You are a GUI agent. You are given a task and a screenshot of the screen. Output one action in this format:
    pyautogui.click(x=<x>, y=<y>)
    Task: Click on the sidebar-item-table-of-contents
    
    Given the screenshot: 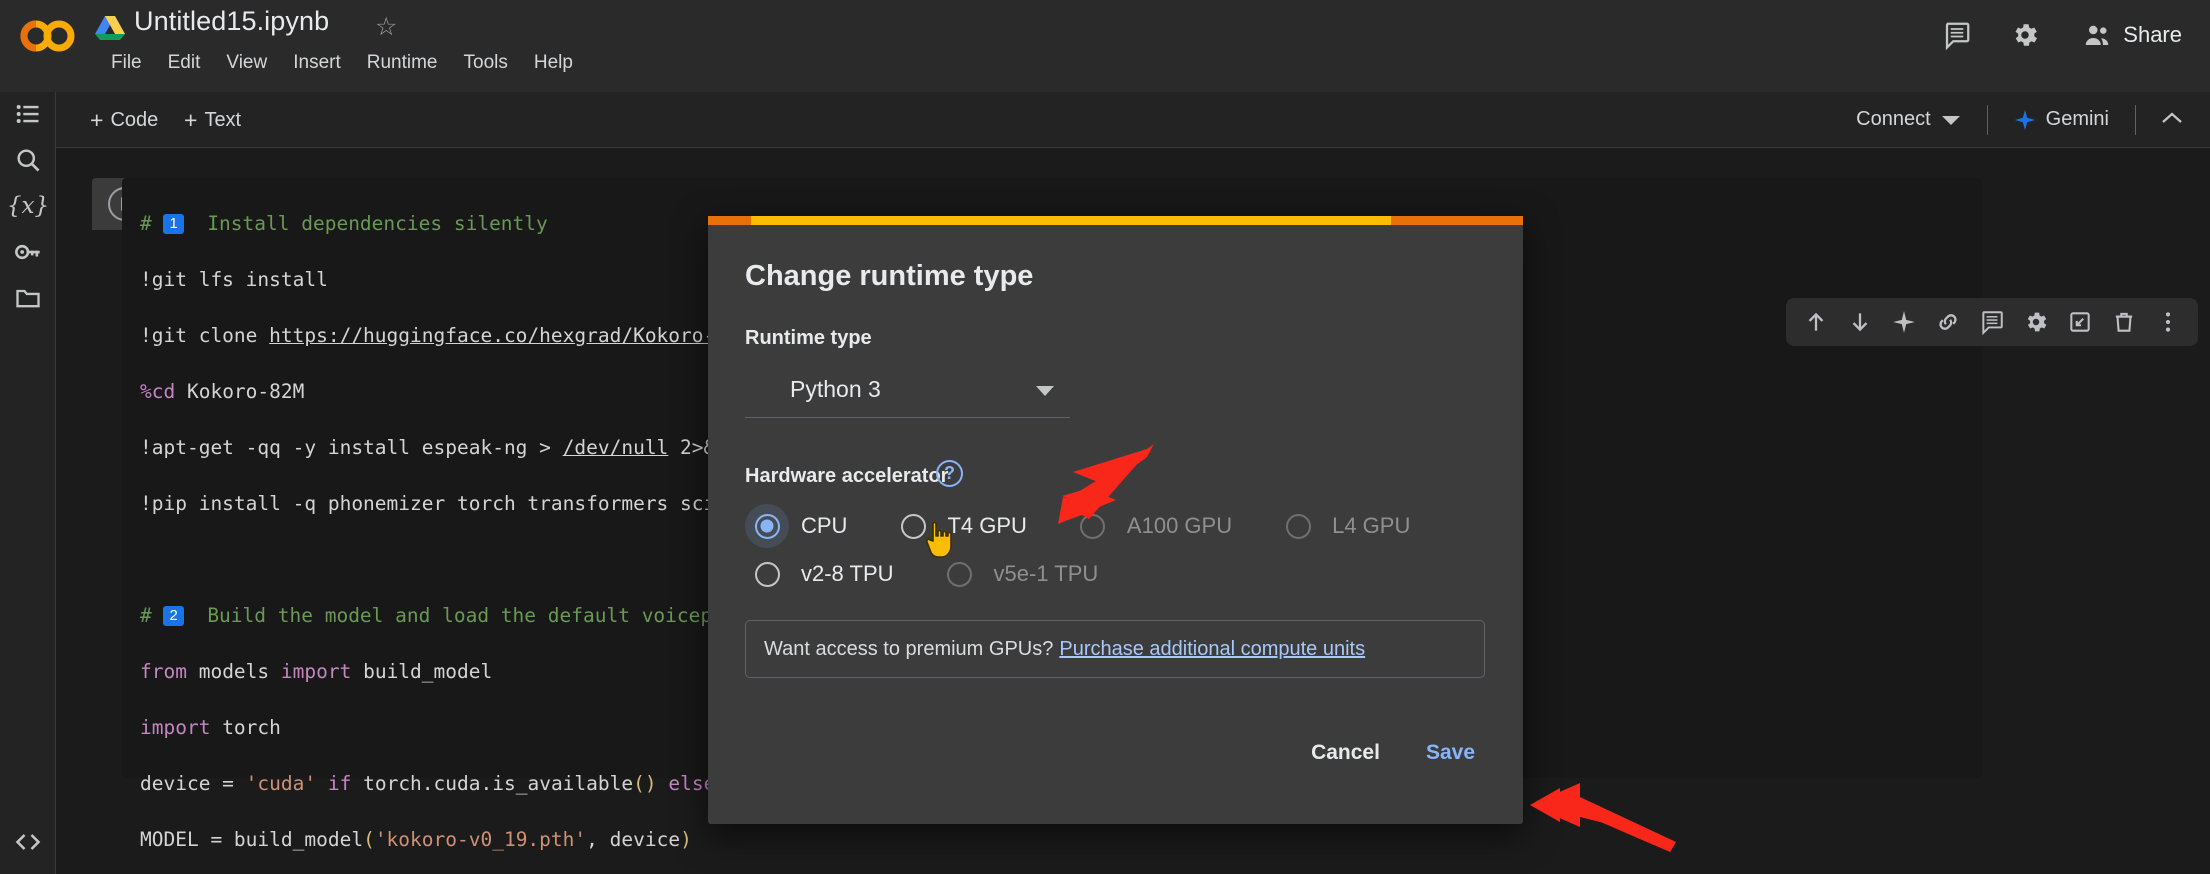 What is the action you would take?
    pyautogui.click(x=28, y=114)
    